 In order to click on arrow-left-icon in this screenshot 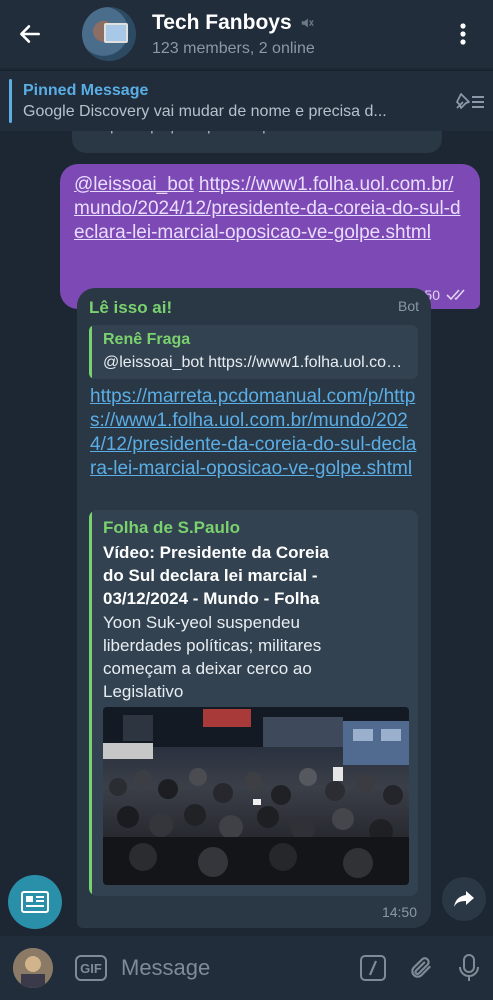, I will do `click(30, 34)`.